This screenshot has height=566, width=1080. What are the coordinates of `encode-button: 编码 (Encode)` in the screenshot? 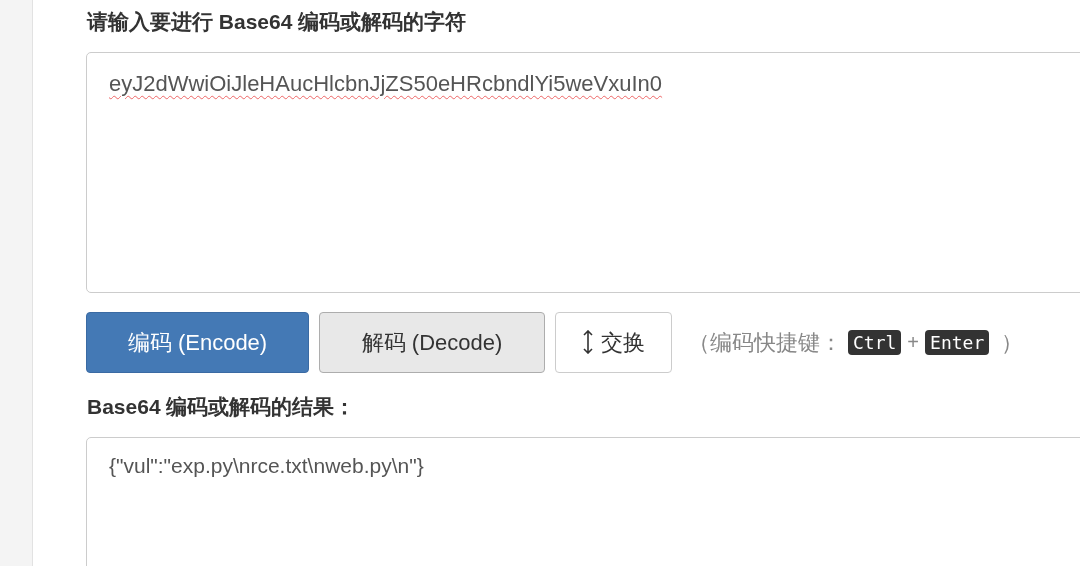 It's located at (197, 342).